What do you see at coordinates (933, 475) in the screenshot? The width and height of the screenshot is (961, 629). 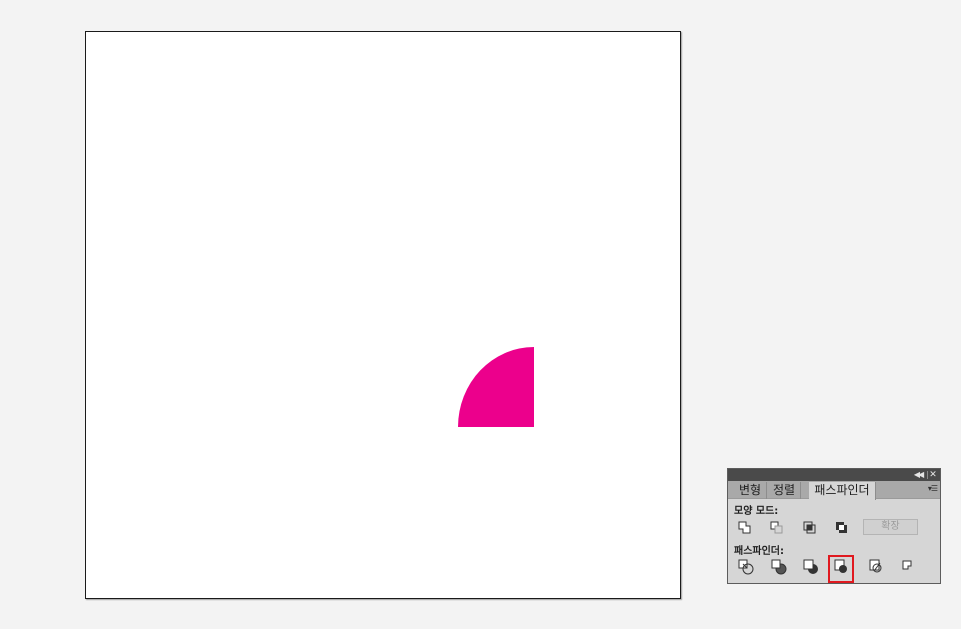 I see `close-icon: ✕` at bounding box center [933, 475].